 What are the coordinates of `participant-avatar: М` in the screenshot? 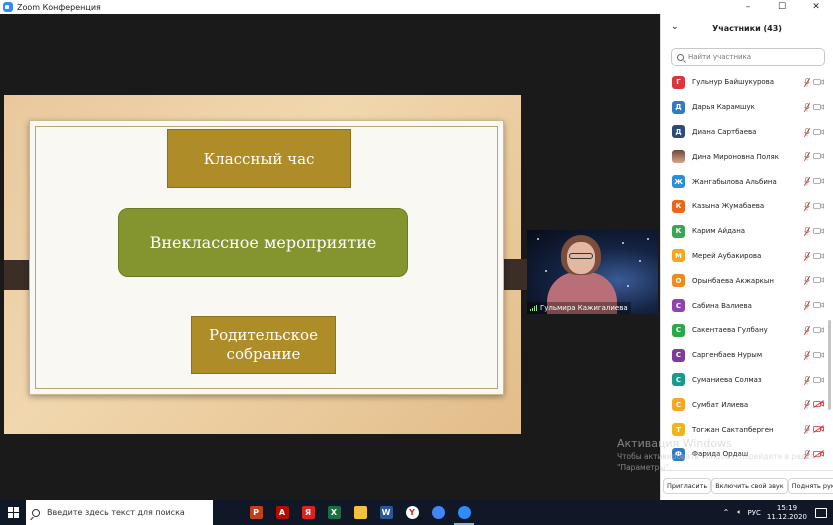 It's located at (678, 256).